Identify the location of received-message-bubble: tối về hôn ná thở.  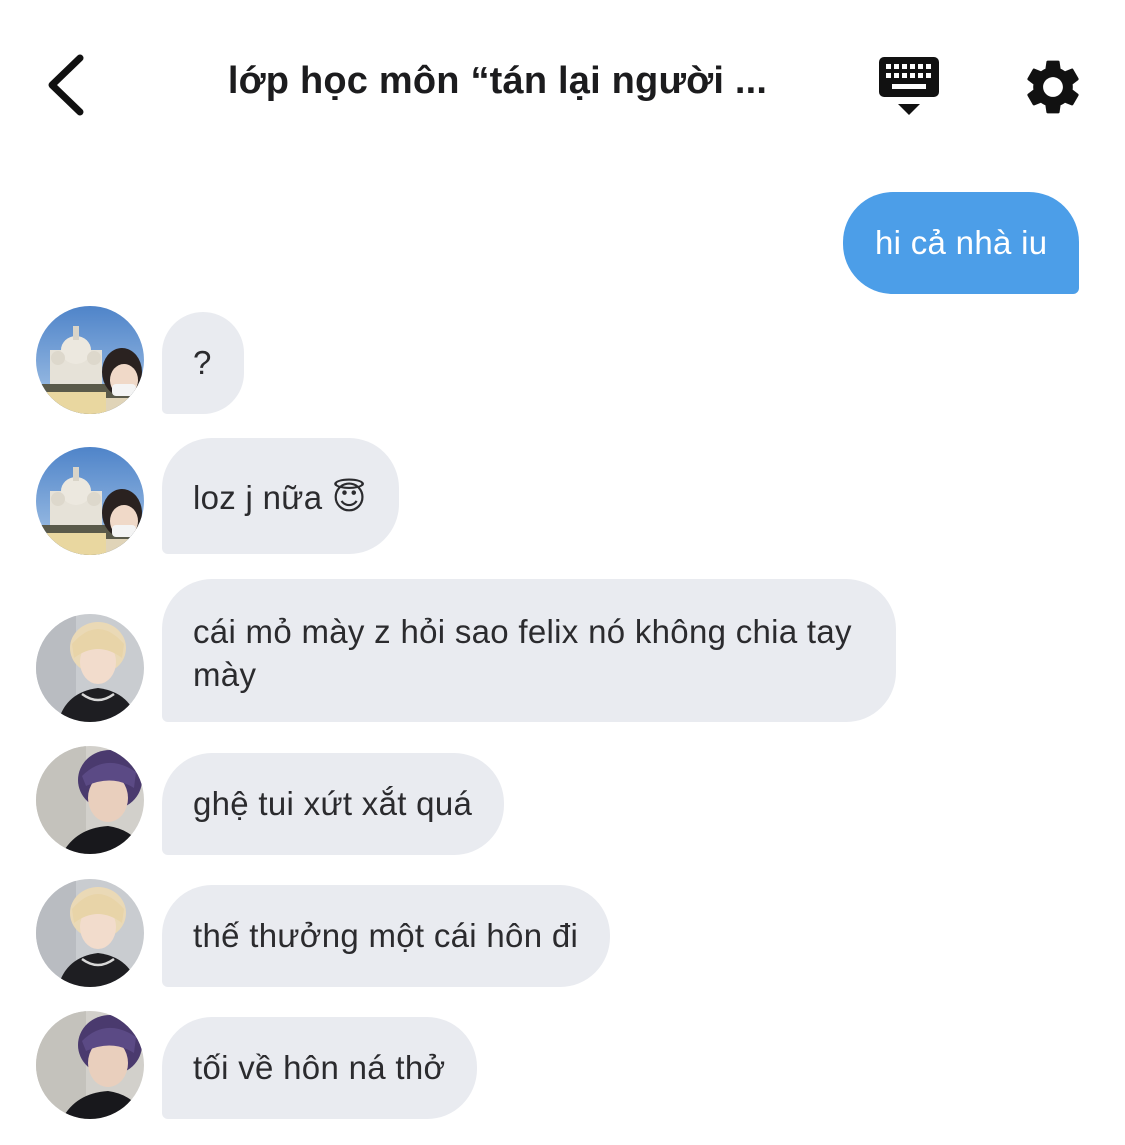
(320, 1068).